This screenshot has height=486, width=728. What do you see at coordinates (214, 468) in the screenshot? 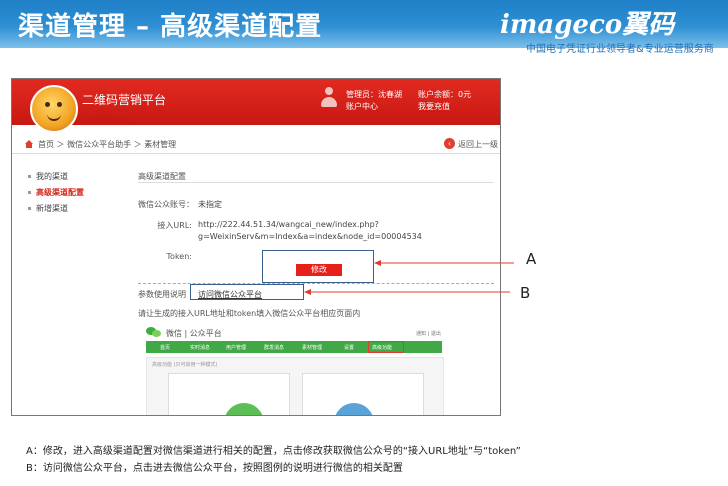
I see `note-b: B：访问微信公众平台，点击进去微信公众平台，按照图例的说明进行微信的相关配置` at bounding box center [214, 468].